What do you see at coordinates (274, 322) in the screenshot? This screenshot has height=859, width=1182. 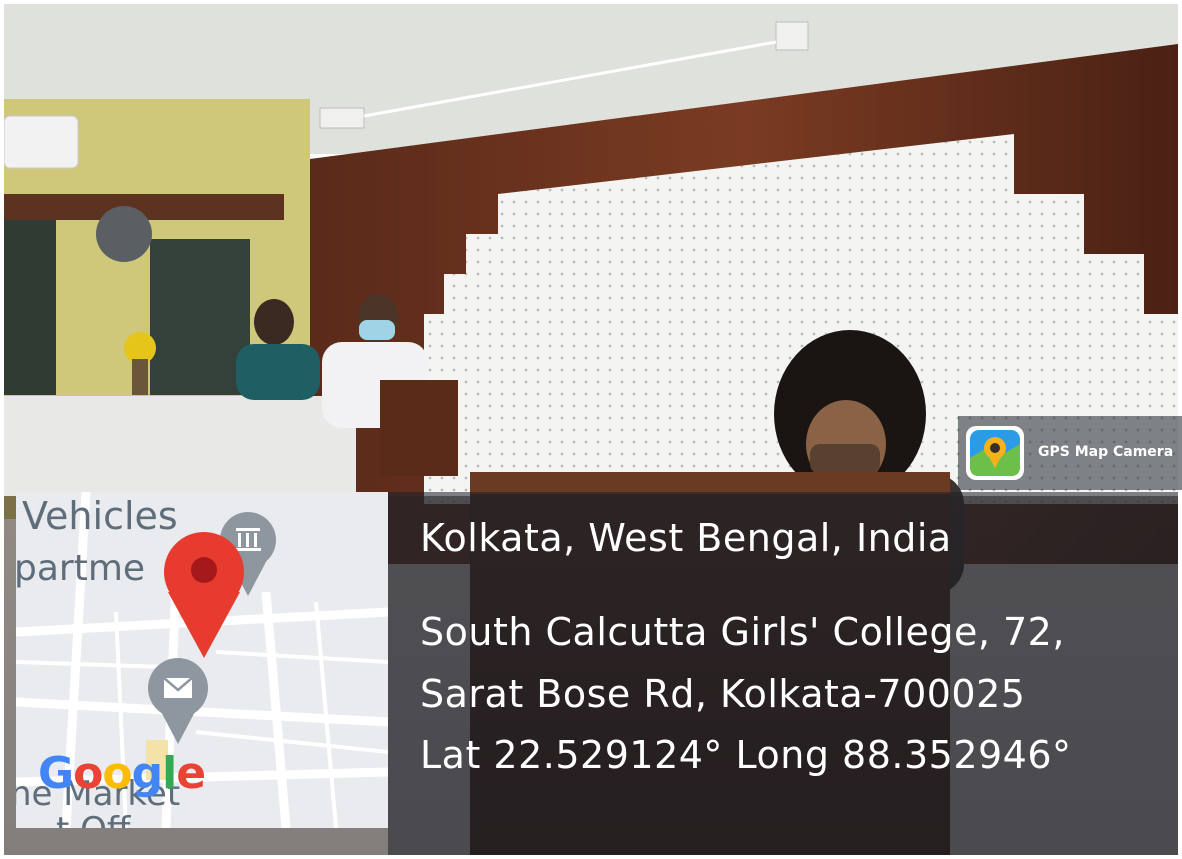 I see `person-seated-left` at bounding box center [274, 322].